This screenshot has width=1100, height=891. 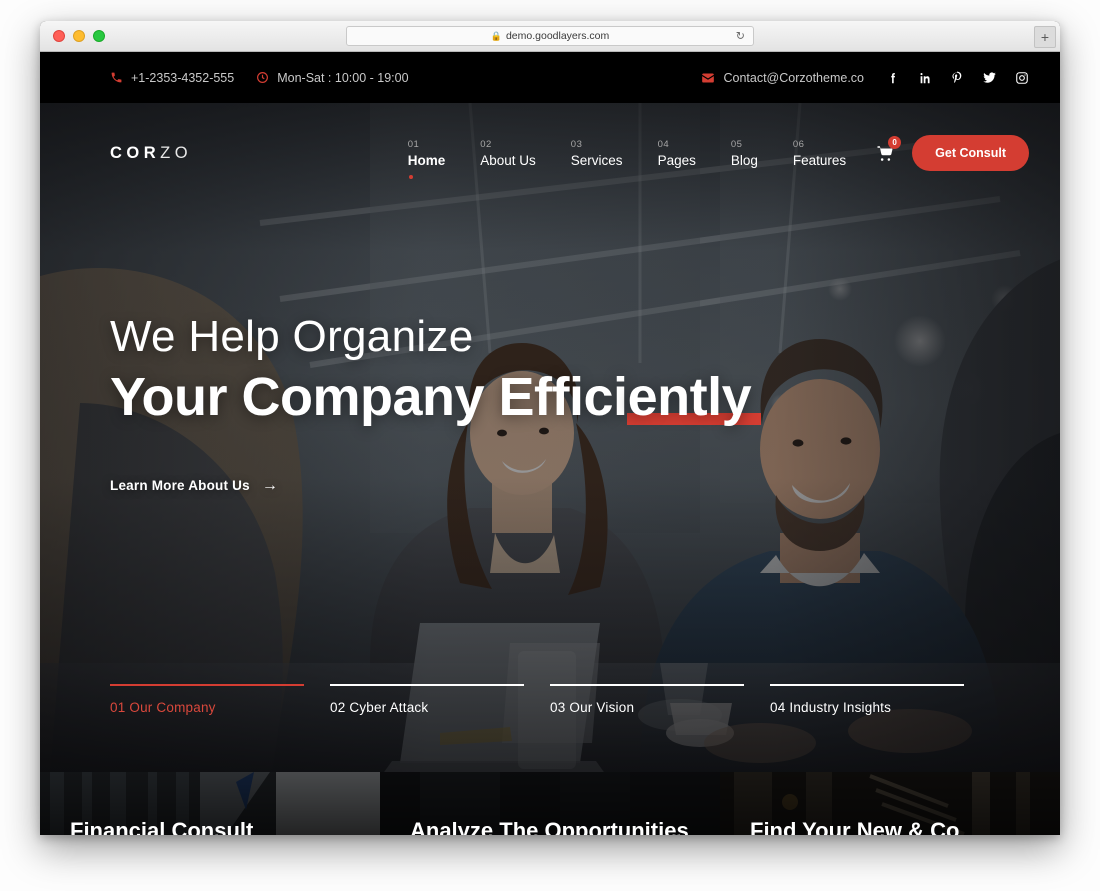 I want to click on nav-label: About Us, so click(x=508, y=160).